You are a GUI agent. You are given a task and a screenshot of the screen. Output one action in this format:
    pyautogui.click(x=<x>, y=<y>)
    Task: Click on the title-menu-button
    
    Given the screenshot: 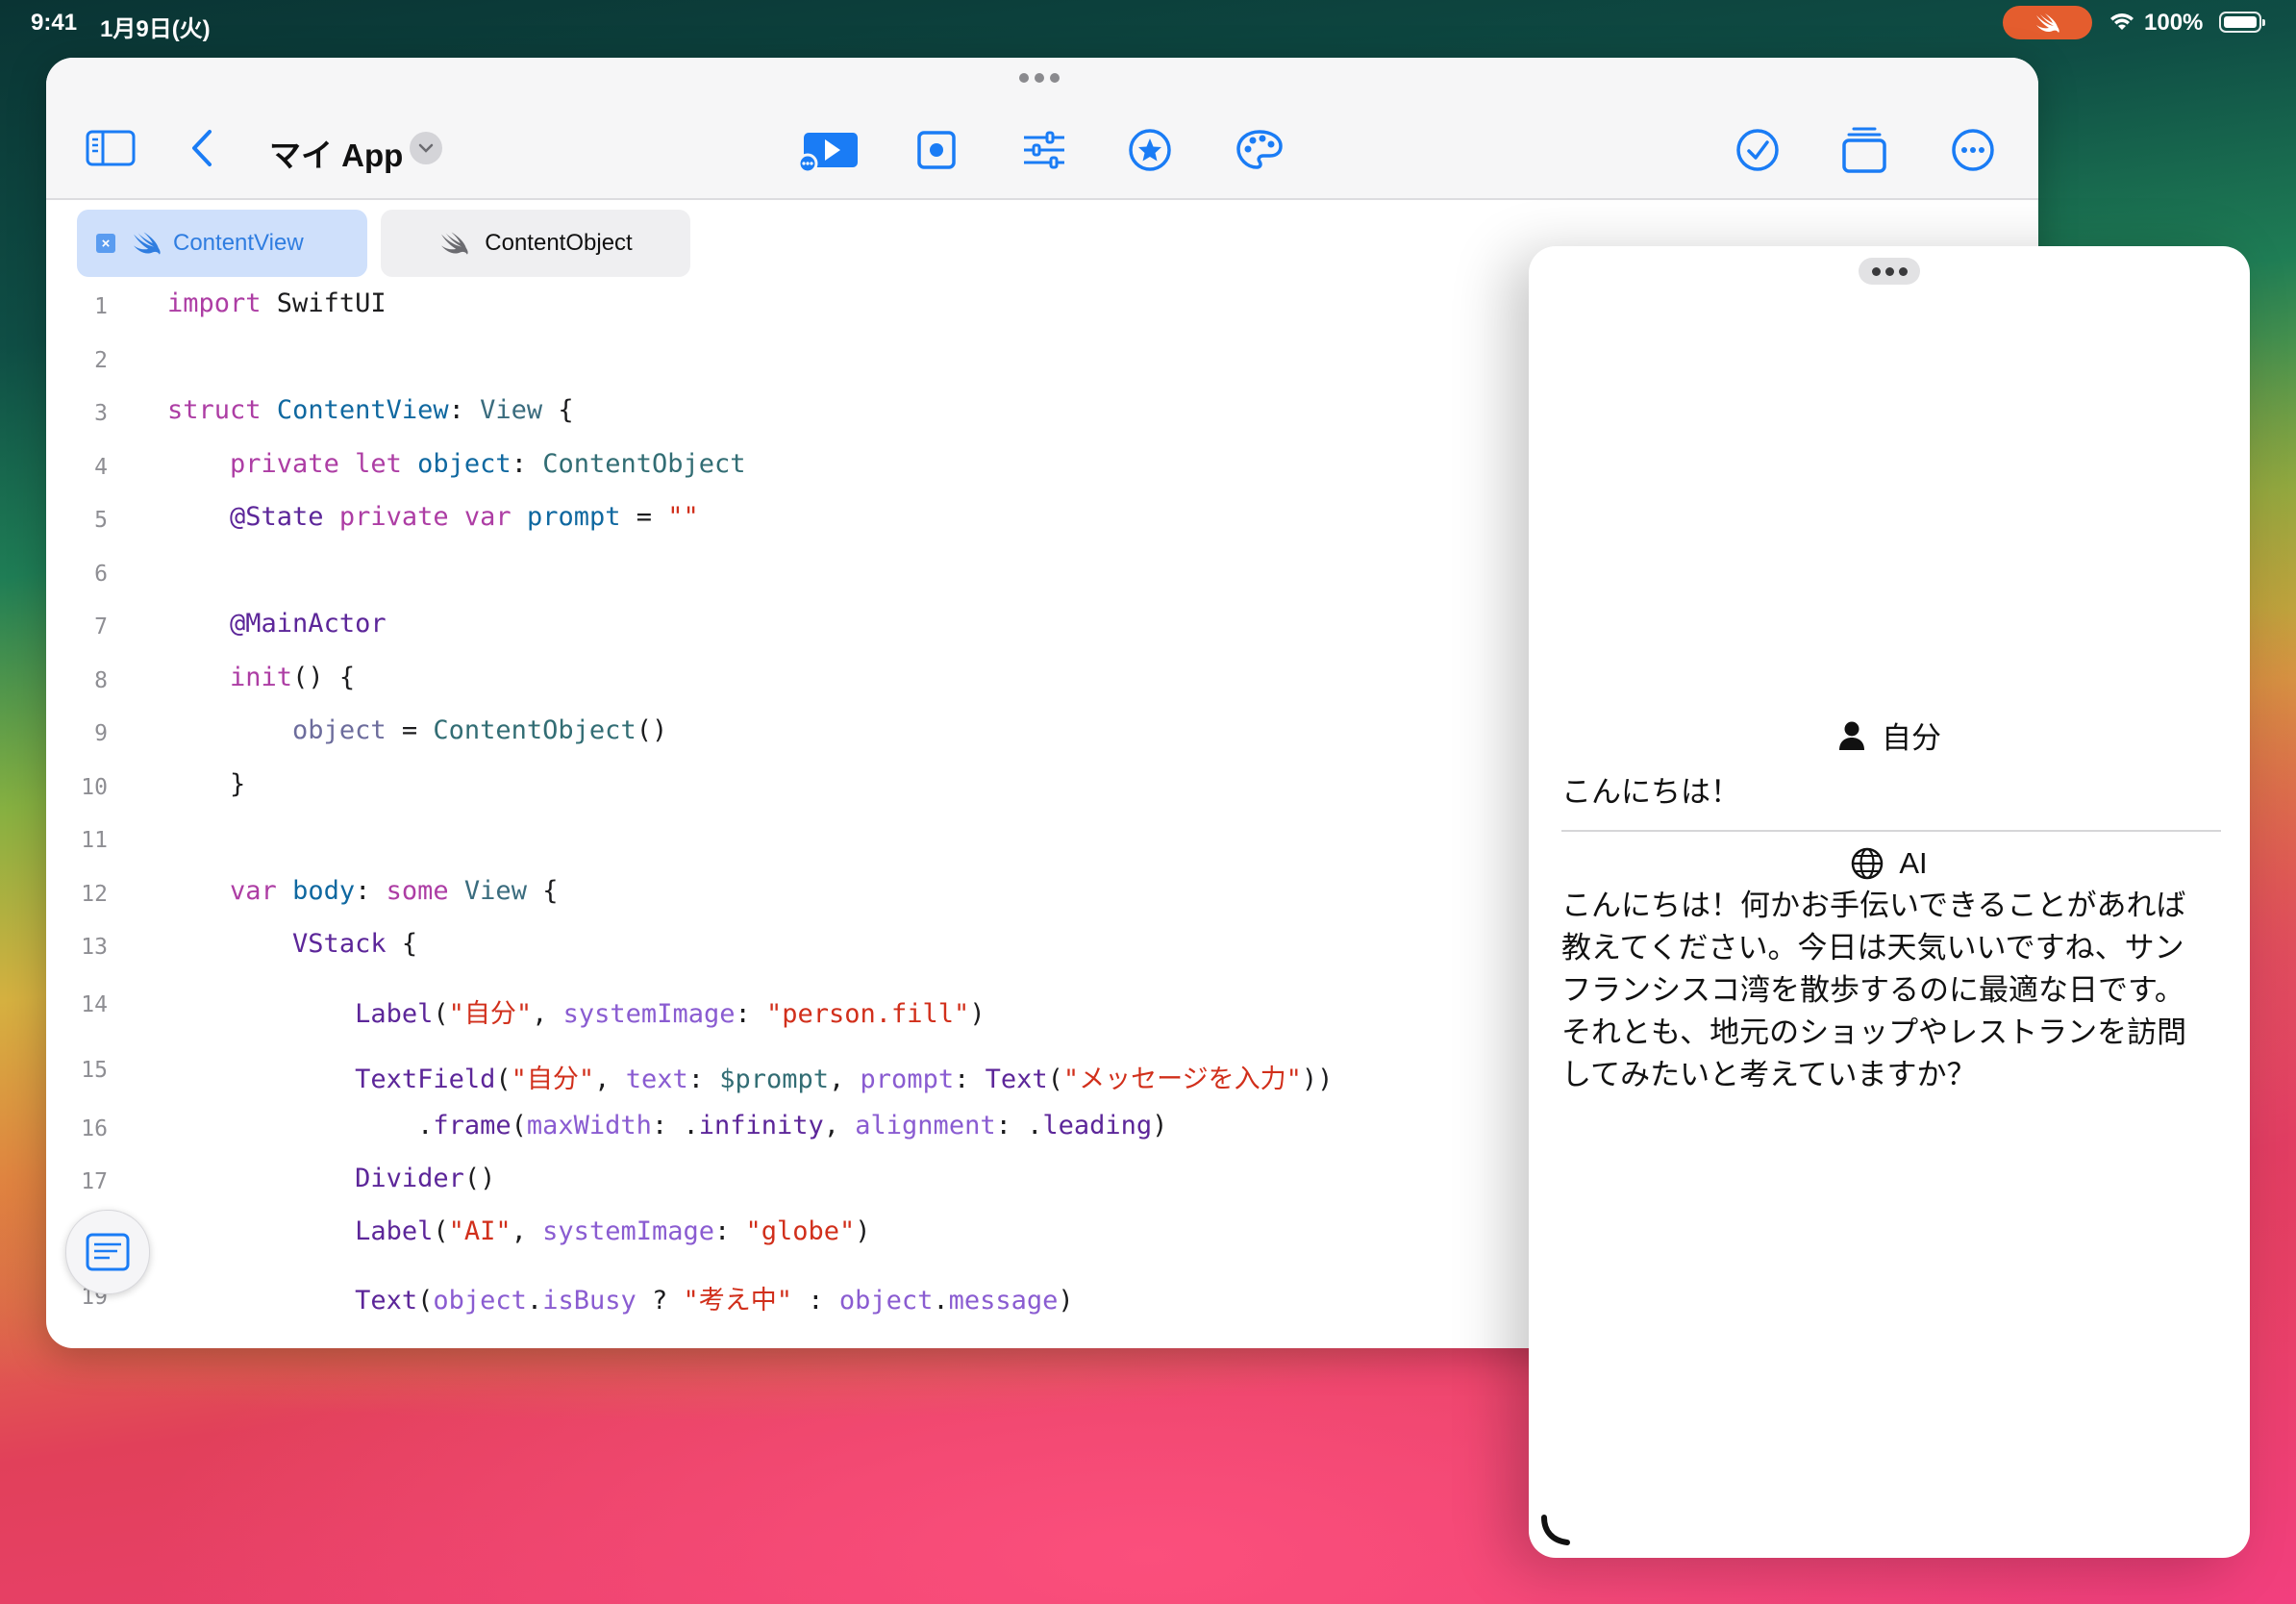 What is the action you would take?
    pyautogui.click(x=426, y=148)
    